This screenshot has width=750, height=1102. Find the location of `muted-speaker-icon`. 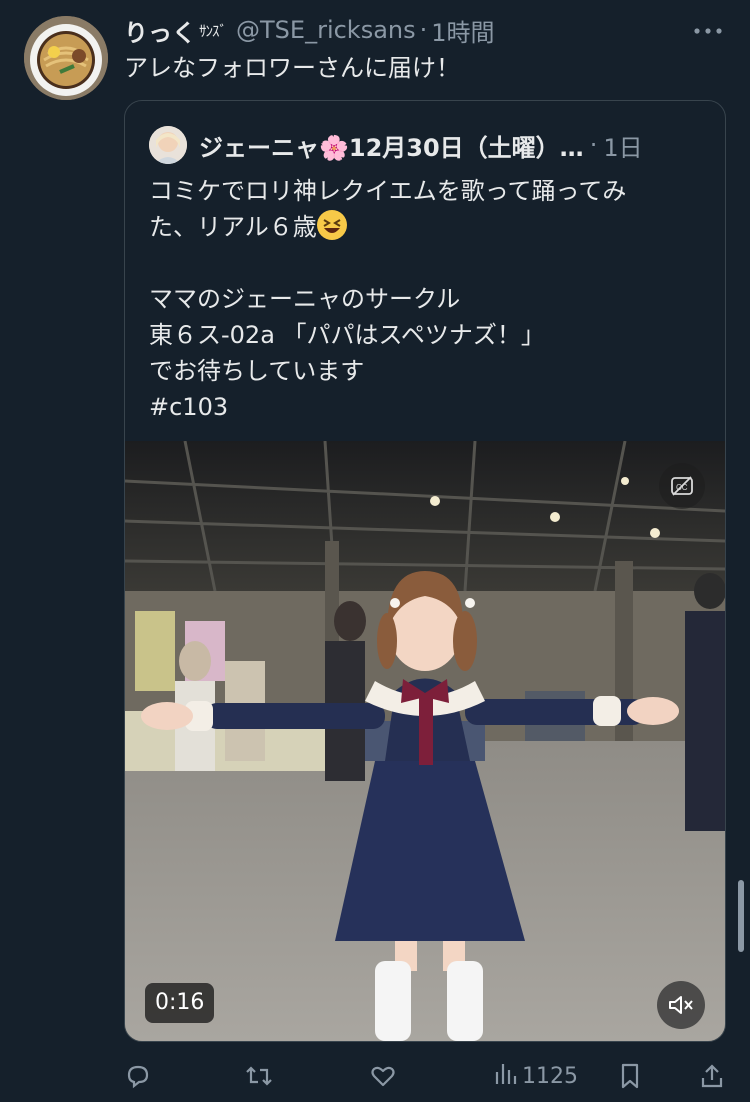

muted-speaker-icon is located at coordinates (681, 1005).